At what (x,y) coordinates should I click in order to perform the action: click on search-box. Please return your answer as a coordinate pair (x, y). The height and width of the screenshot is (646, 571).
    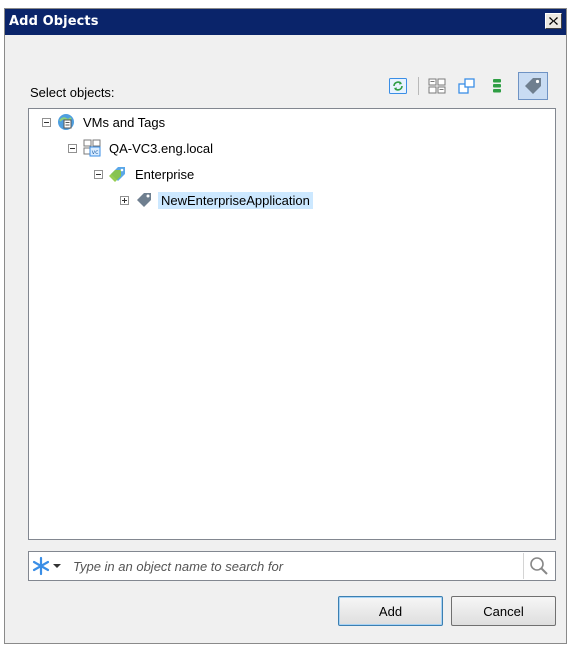
    Looking at the image, I should click on (292, 566).